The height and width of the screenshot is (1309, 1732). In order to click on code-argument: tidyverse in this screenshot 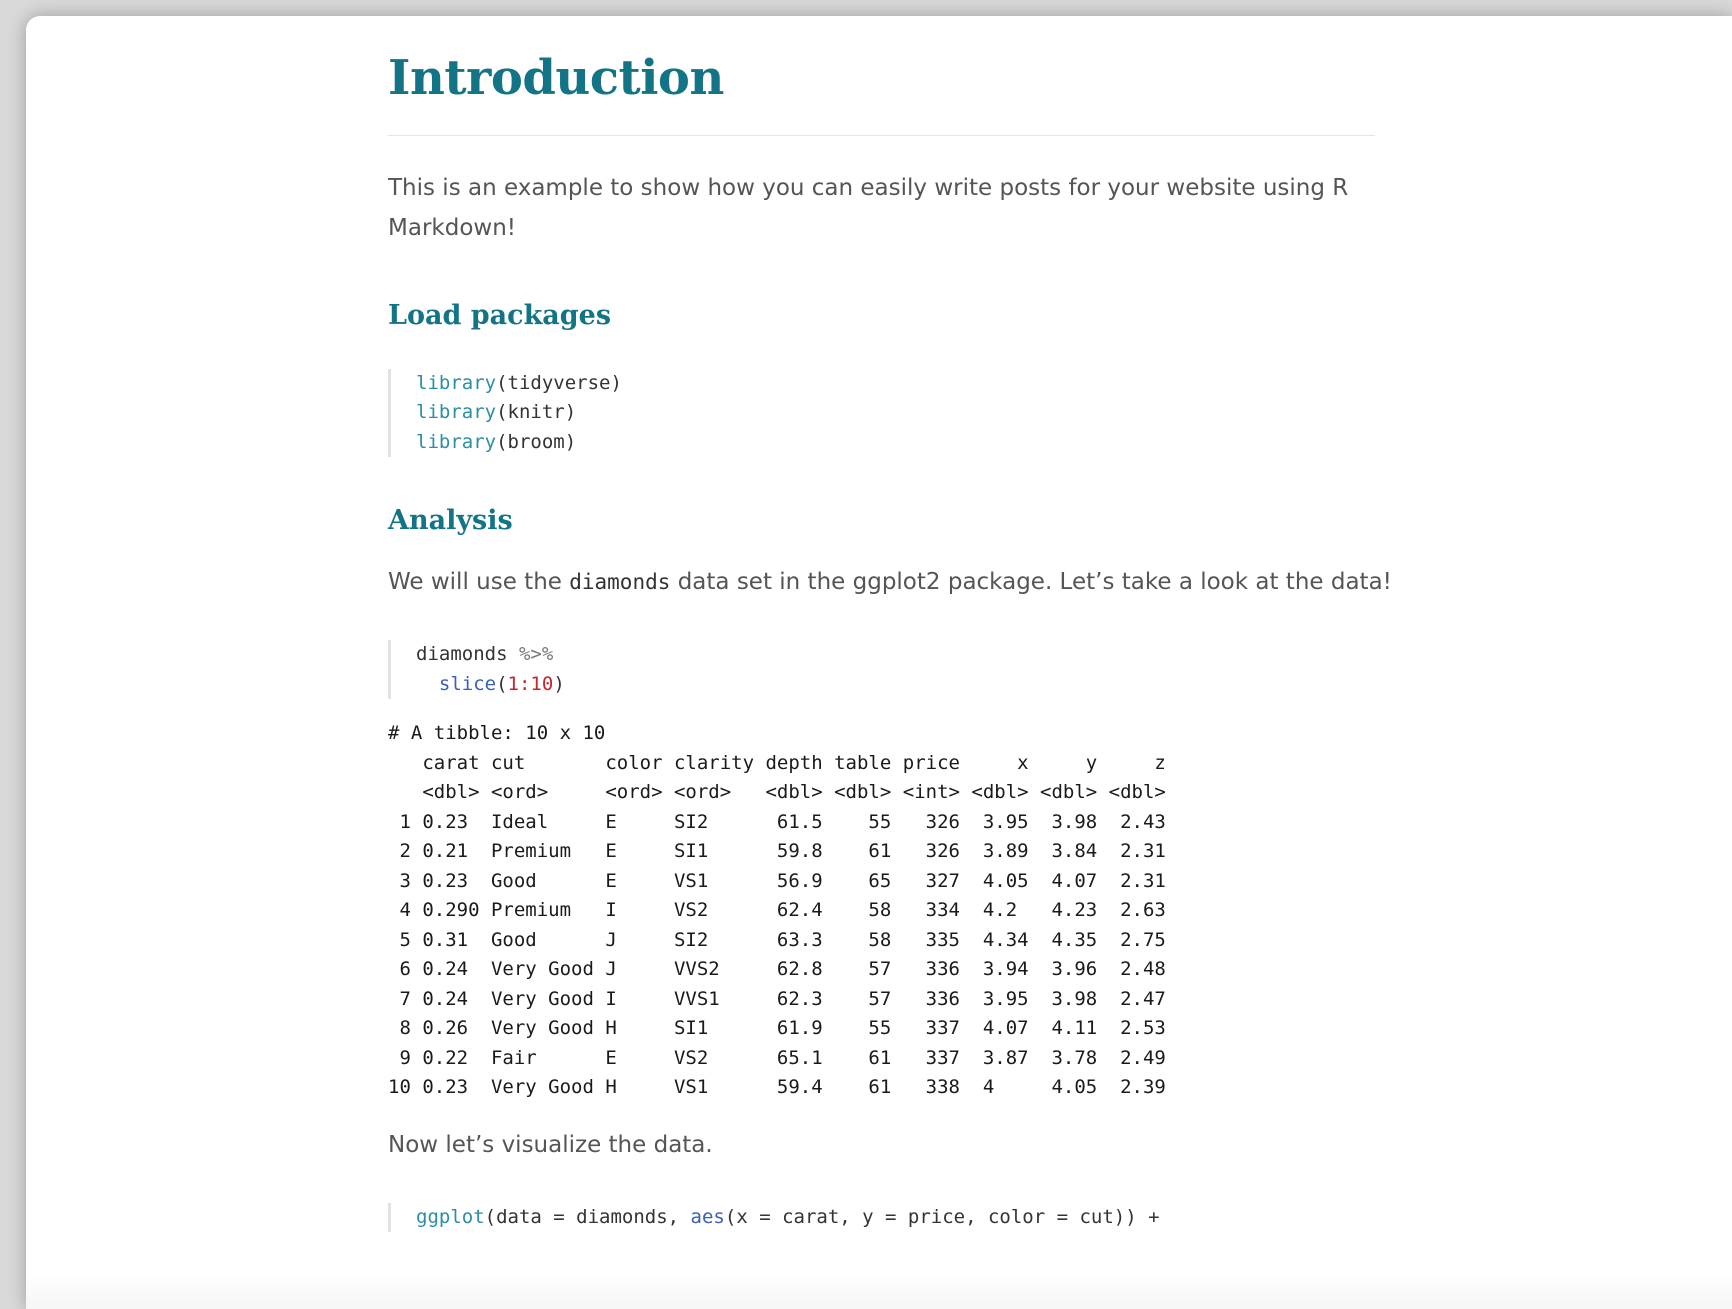, I will do `click(559, 382)`.